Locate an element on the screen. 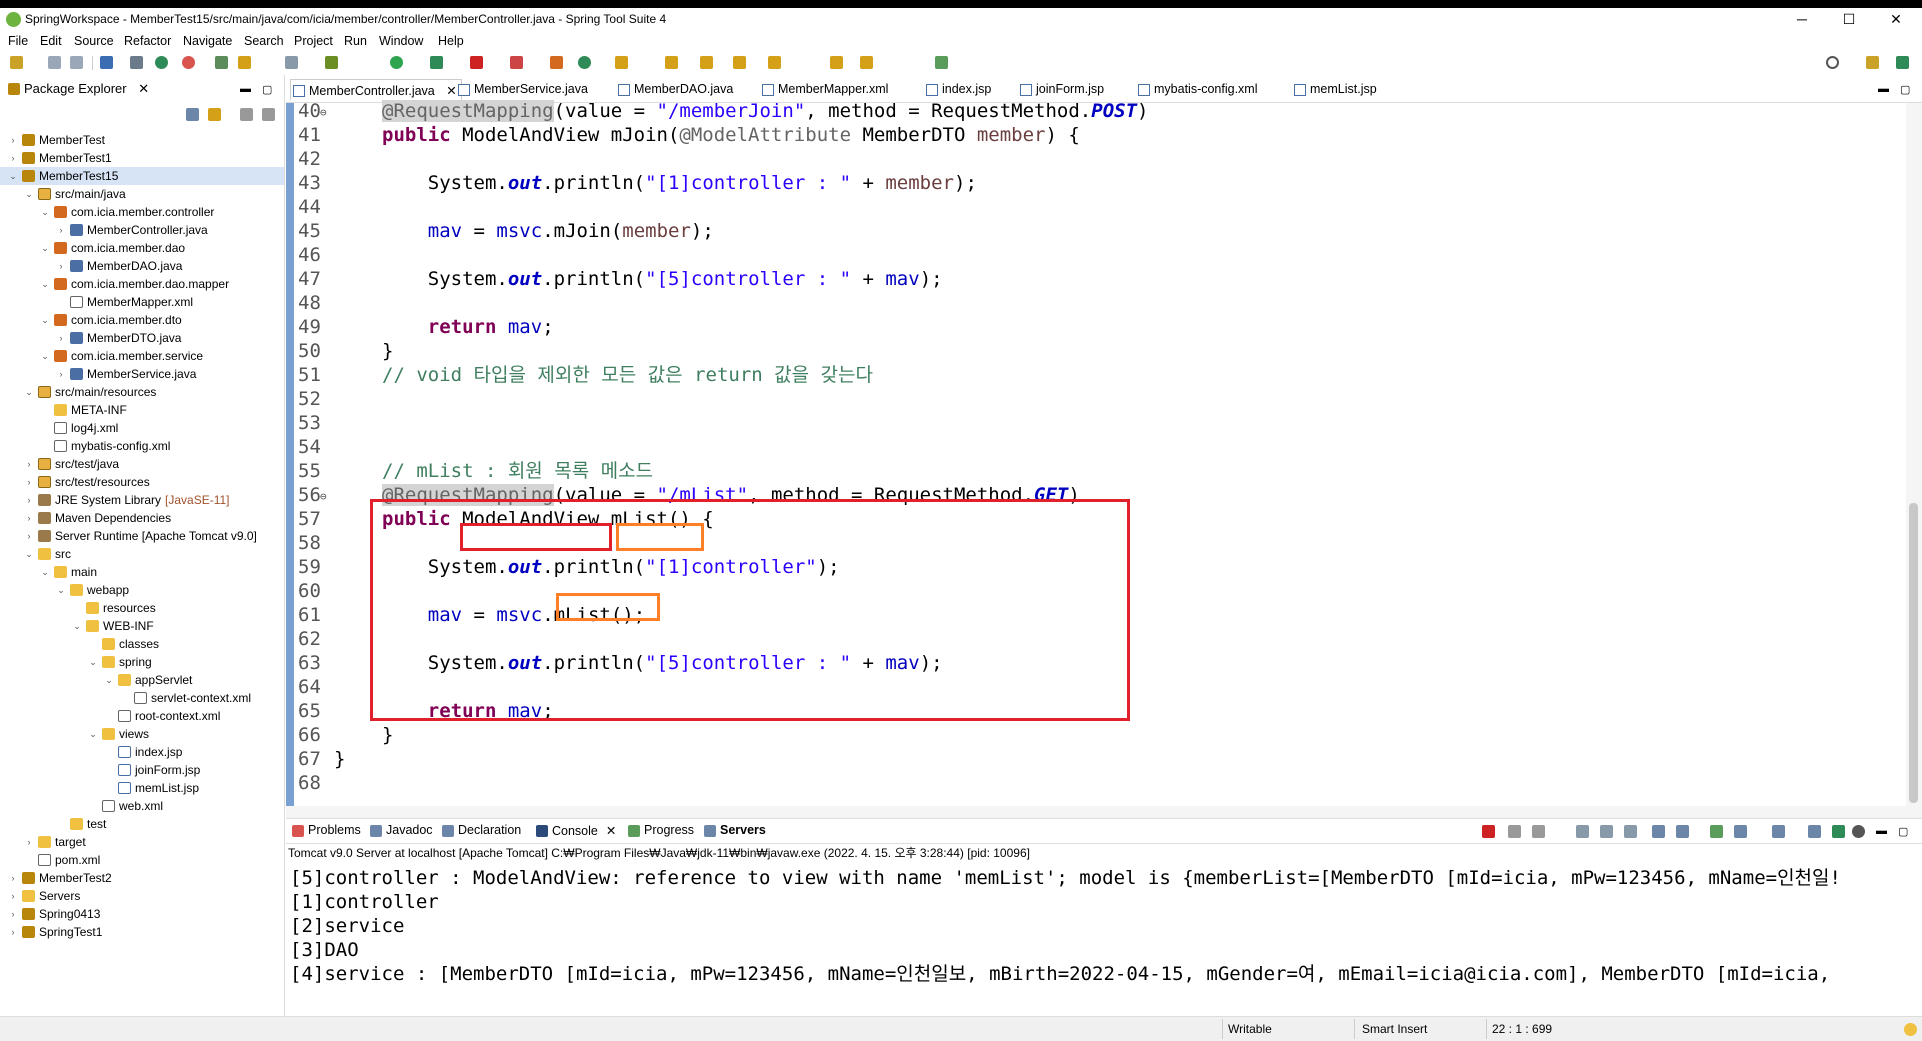 The width and height of the screenshot is (1922, 1041). tree-item: test is located at coordinates (142, 824).